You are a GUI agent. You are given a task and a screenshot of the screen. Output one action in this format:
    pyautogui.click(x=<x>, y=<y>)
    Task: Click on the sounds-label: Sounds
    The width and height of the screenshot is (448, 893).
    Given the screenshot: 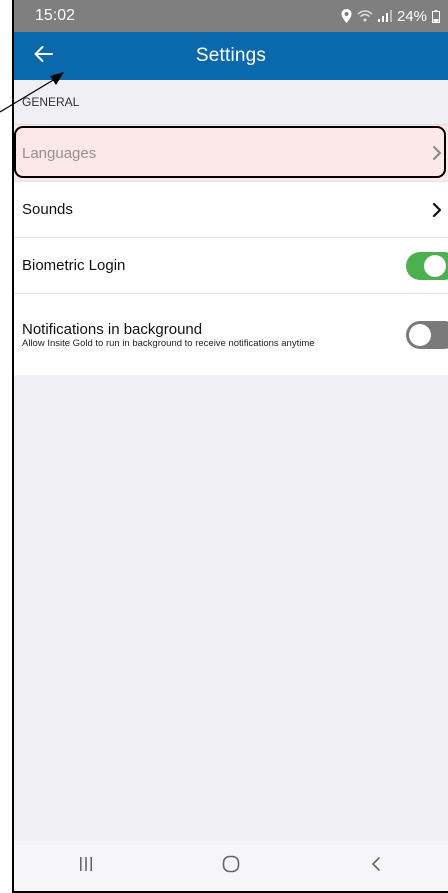 What is the action you would take?
    pyautogui.click(x=47, y=209)
    